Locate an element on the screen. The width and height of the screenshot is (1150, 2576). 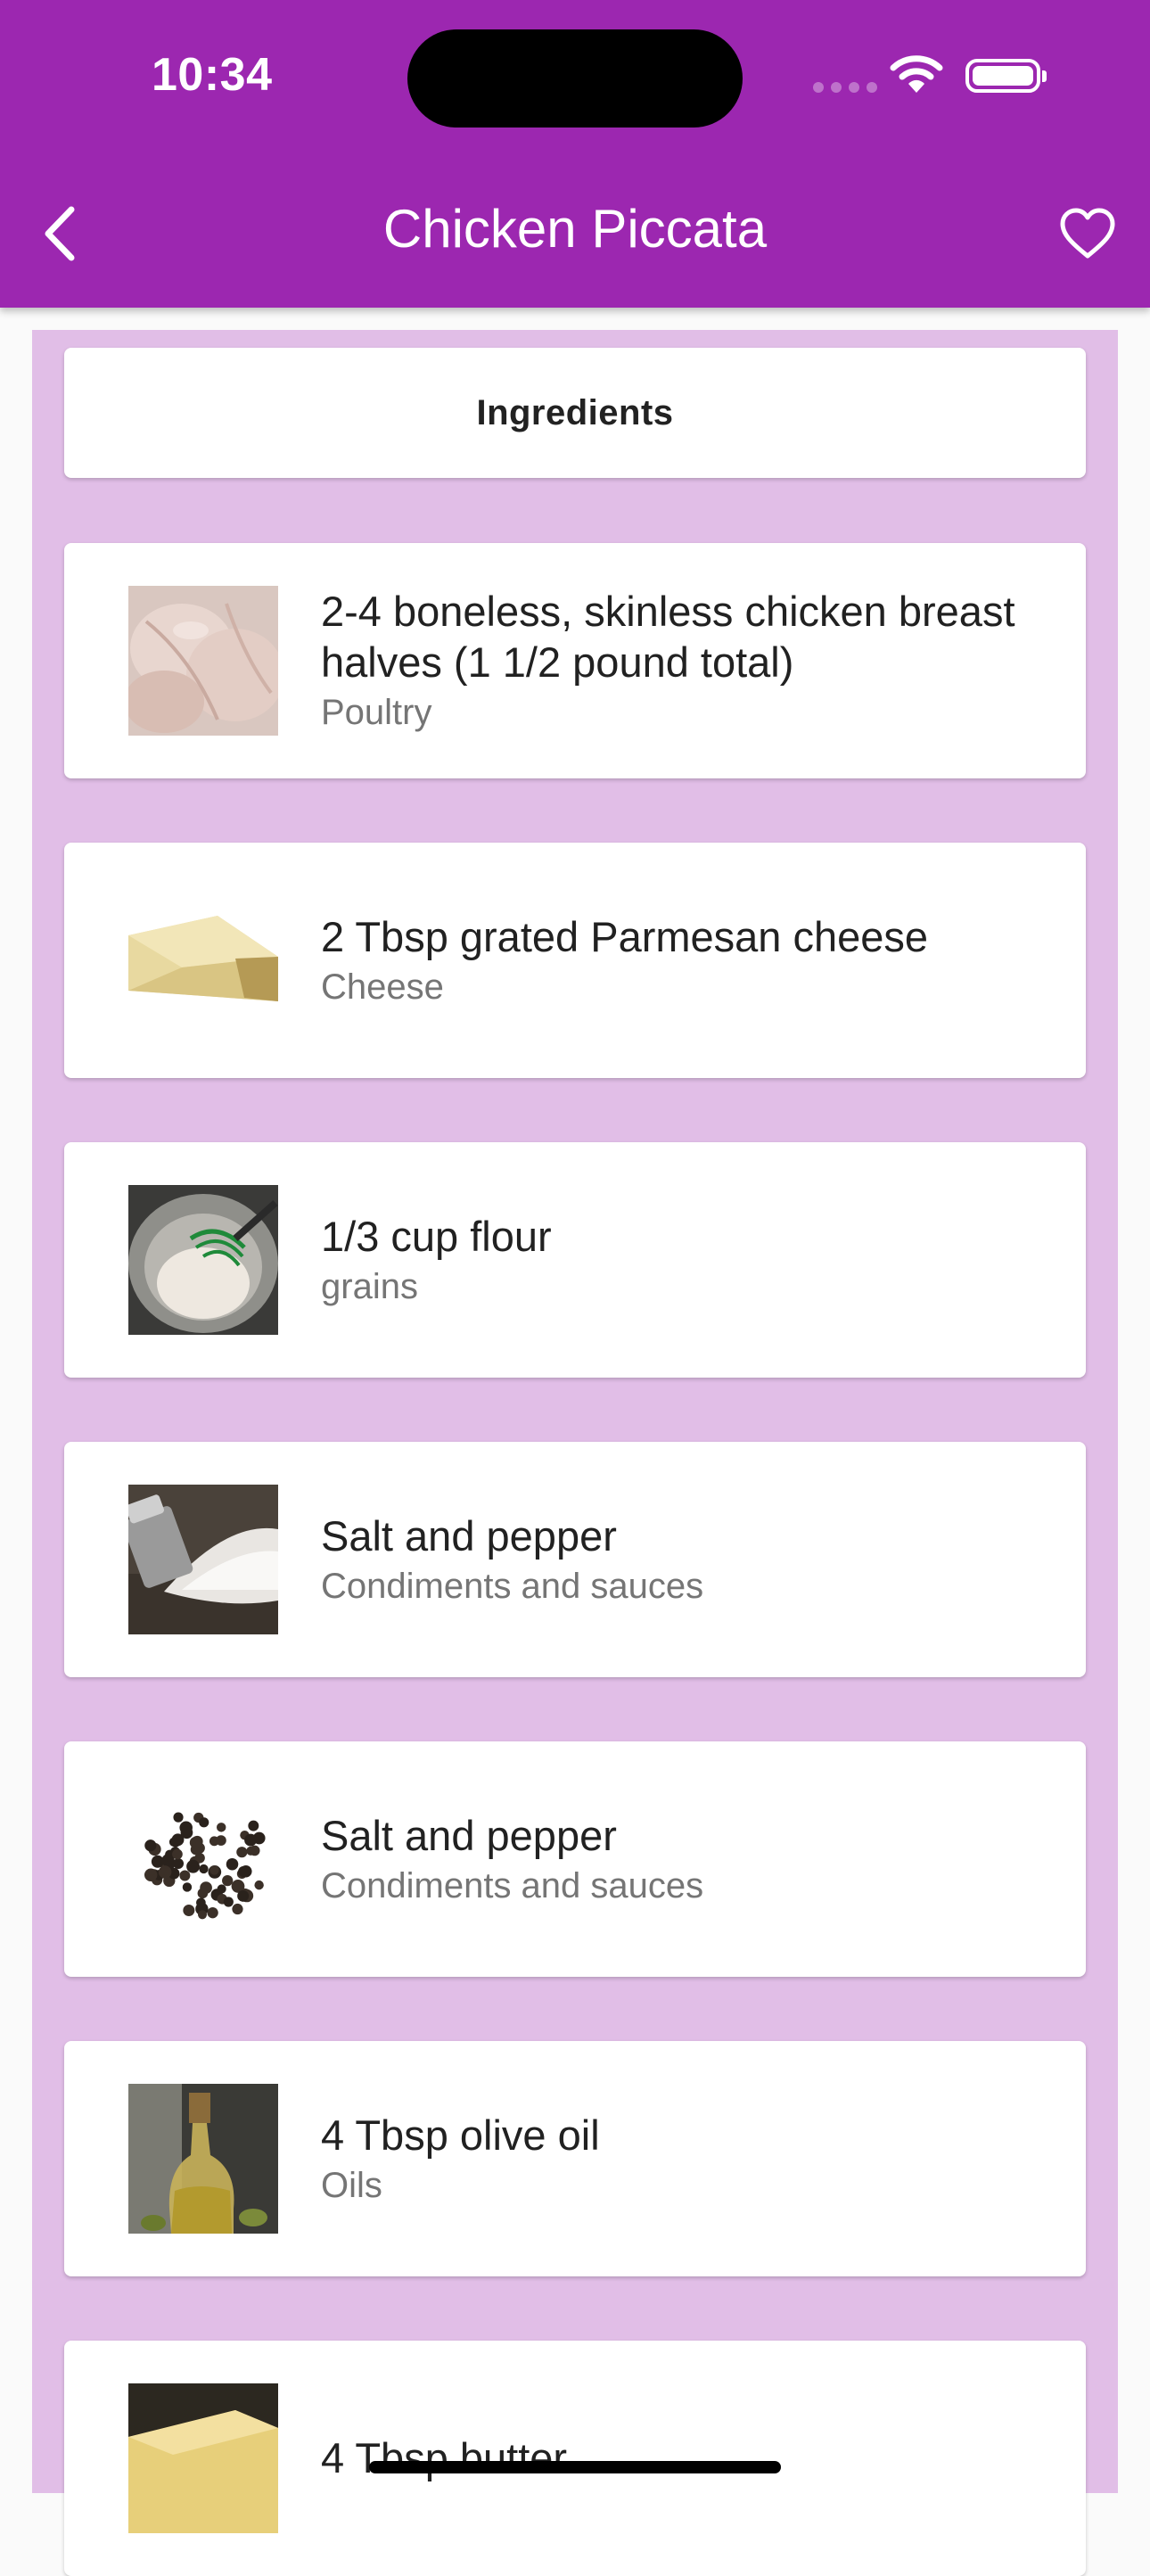
ingredient-card: 2 Tbsp grated Parmesan cheese Cheese is located at coordinates (575, 960).